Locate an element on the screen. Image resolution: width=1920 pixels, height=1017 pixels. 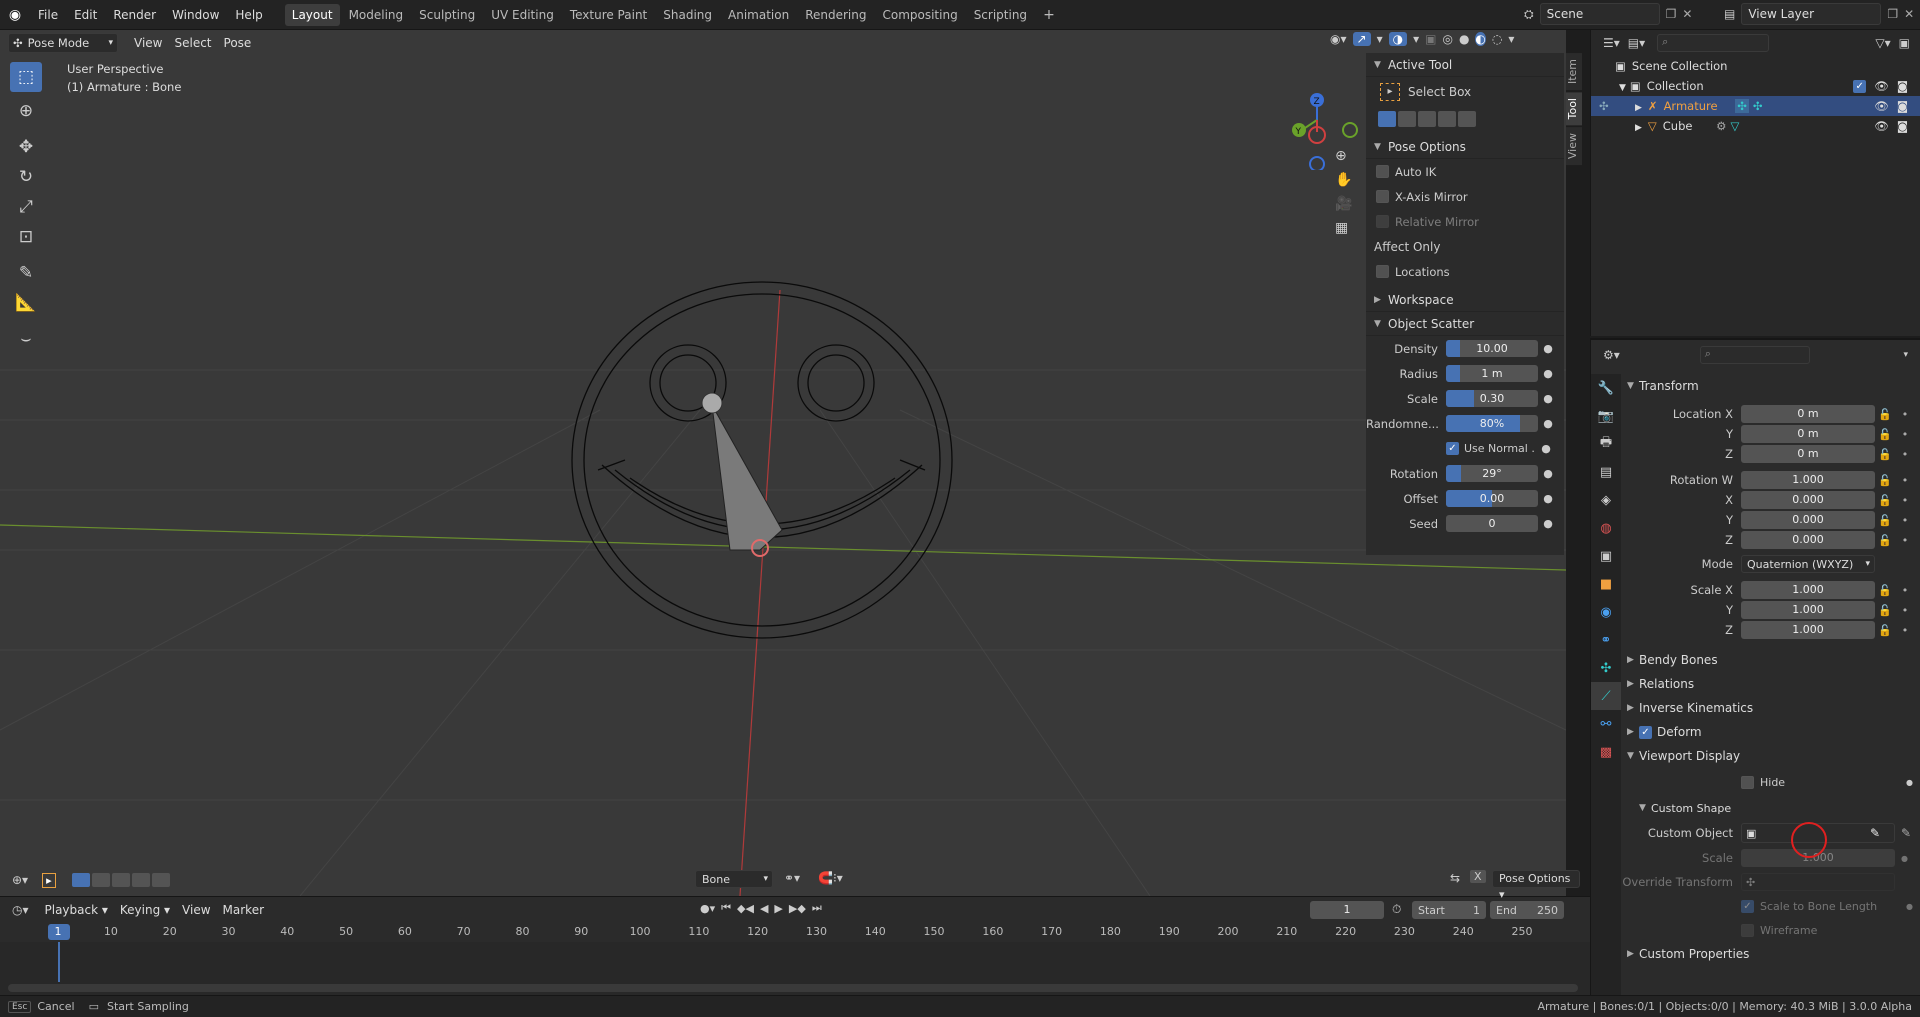
menu-marker: Marker is located at coordinates (243, 910).